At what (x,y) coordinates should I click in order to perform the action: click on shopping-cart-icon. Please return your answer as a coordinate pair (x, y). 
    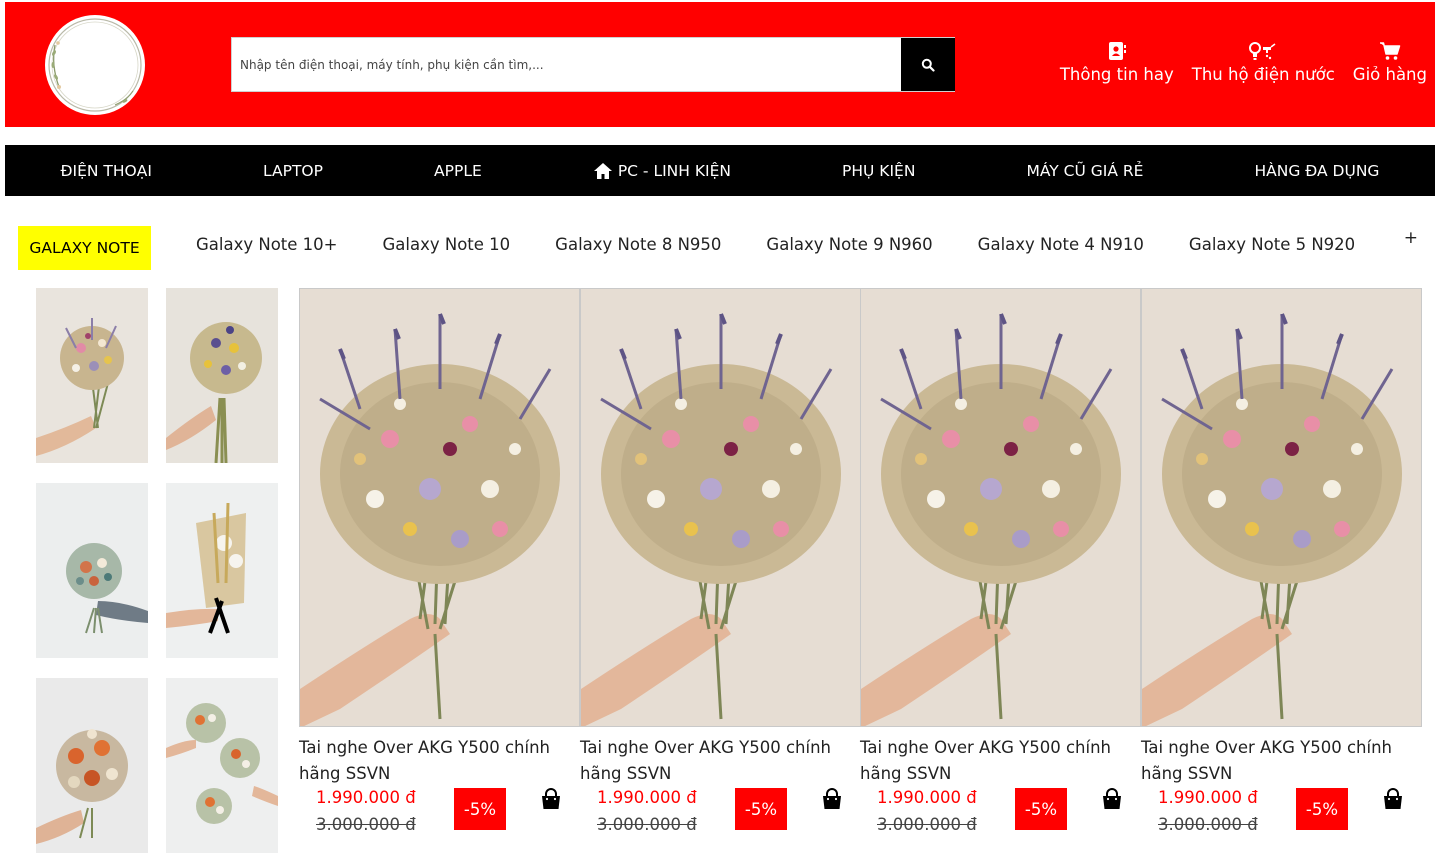
    Looking at the image, I should click on (1390, 51).